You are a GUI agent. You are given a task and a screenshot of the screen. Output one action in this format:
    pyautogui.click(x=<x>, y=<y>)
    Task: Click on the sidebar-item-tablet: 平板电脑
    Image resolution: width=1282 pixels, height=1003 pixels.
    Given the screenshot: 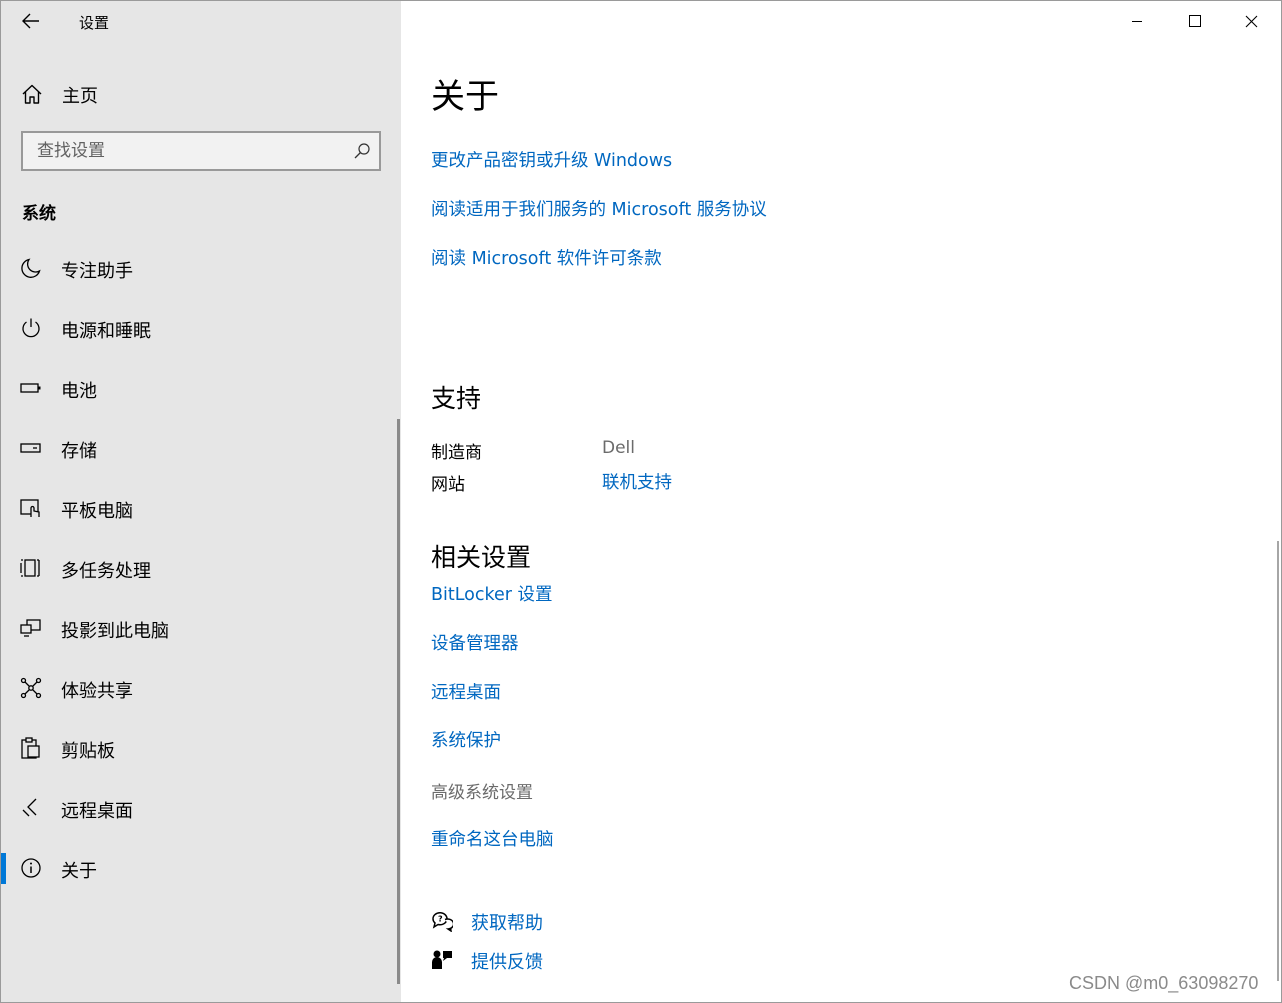 What is the action you would take?
    pyautogui.click(x=201, y=508)
    